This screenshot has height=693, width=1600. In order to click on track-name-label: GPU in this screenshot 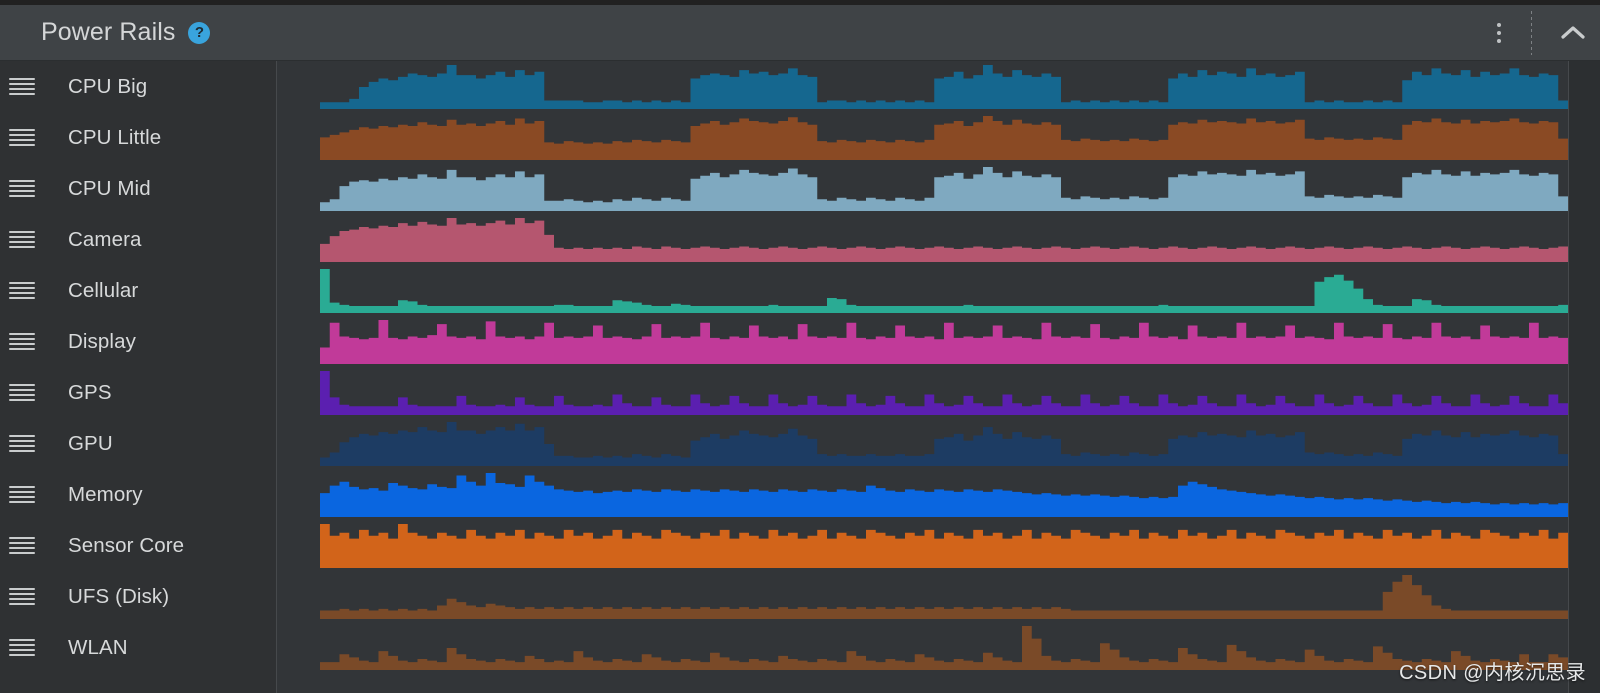, I will do `click(90, 443)`.